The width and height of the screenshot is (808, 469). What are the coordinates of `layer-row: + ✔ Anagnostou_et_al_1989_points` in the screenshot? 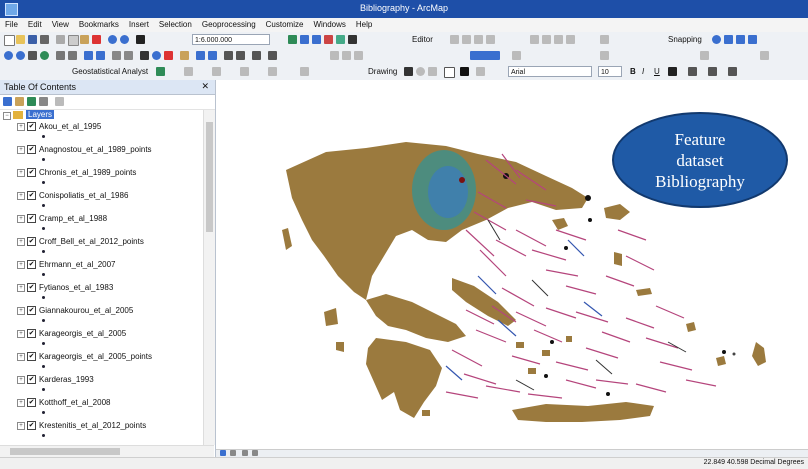 It's located at (100, 155).